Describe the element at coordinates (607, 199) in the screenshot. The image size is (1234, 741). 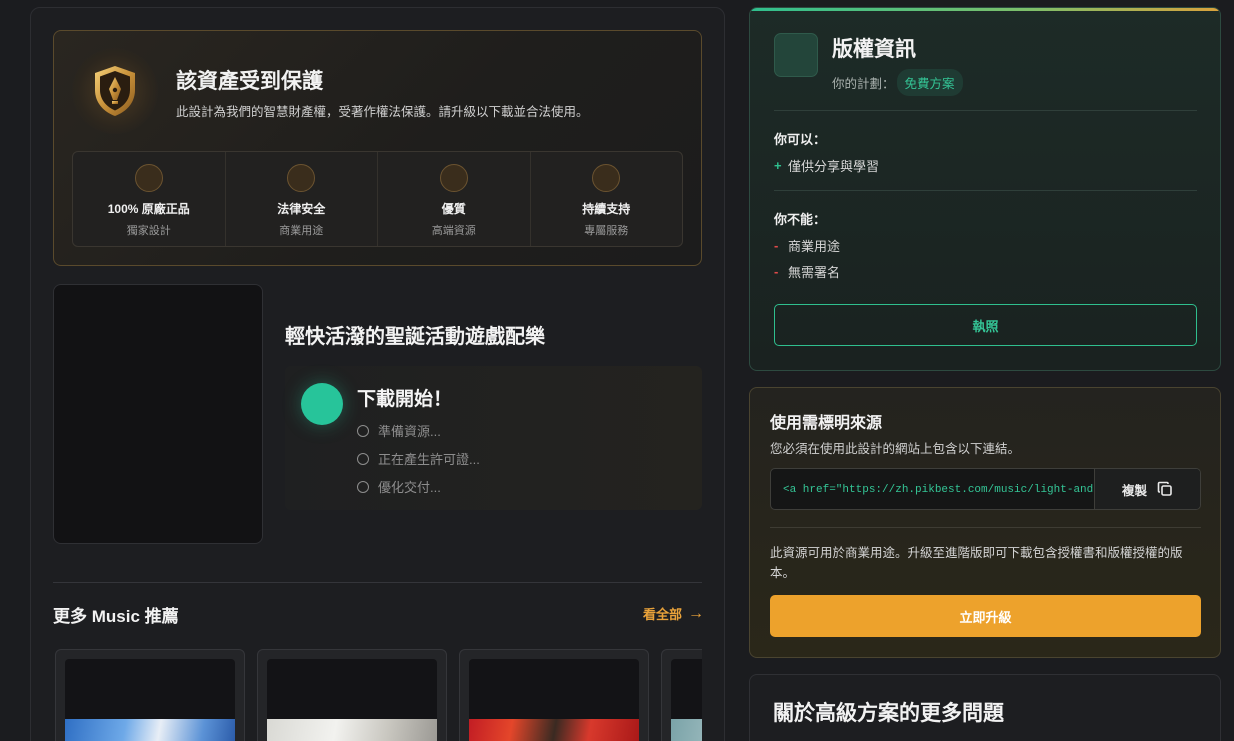
I see `feature-item: 持續支持 專屬服務` at that location.